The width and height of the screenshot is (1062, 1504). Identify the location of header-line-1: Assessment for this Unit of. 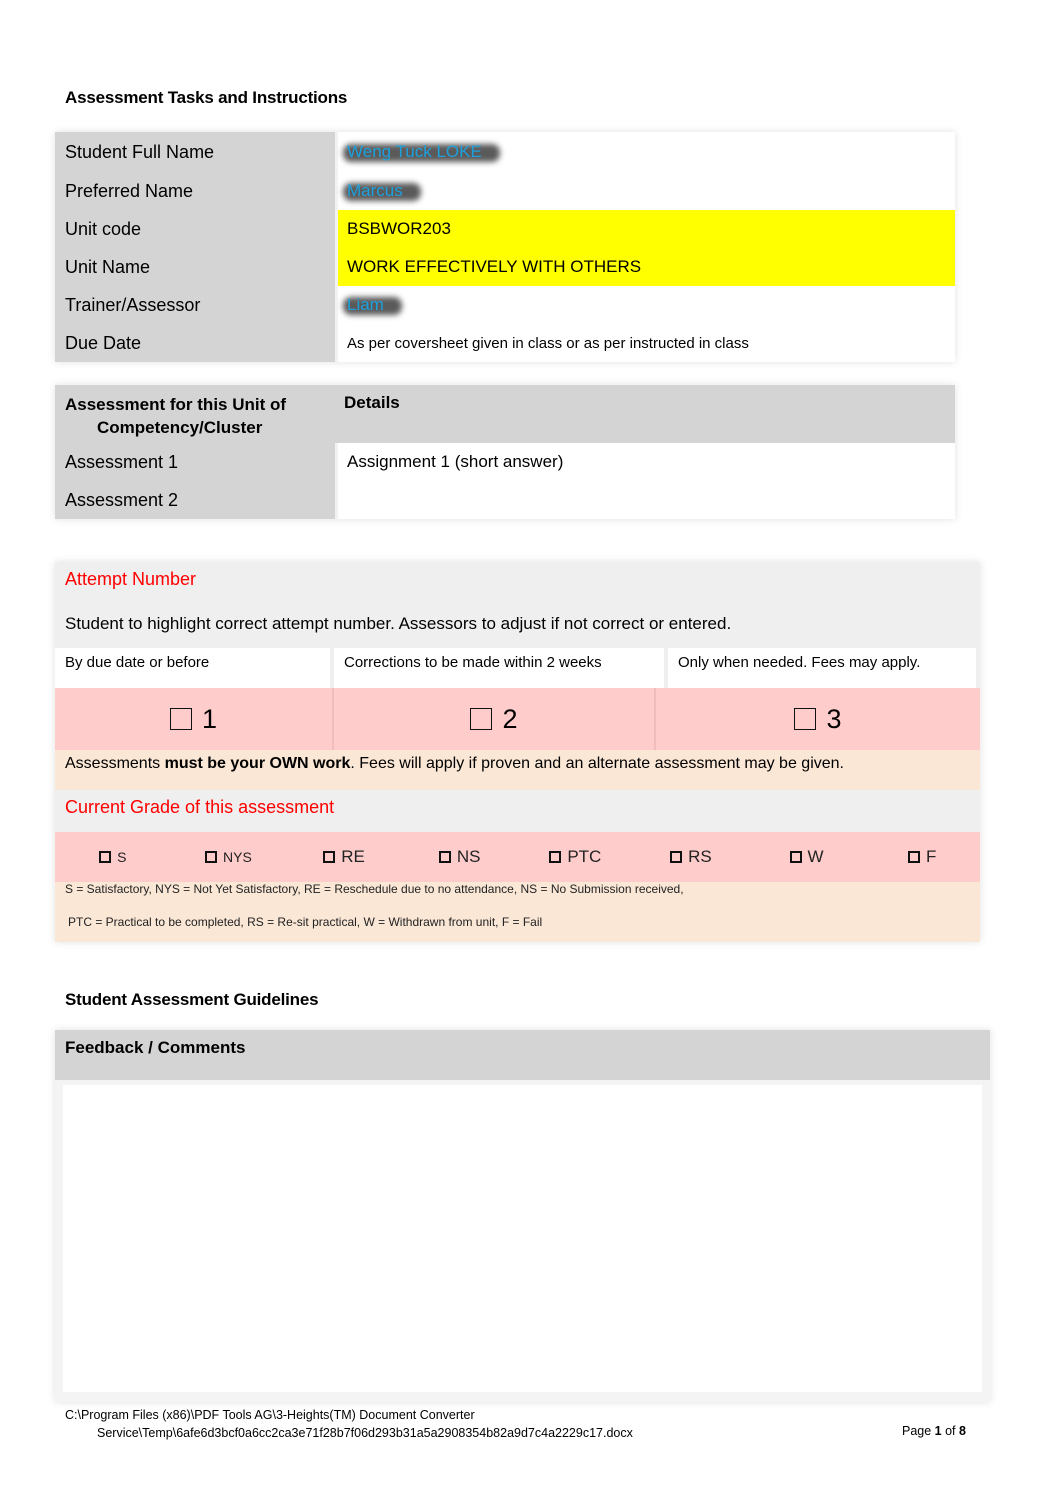
(176, 404).